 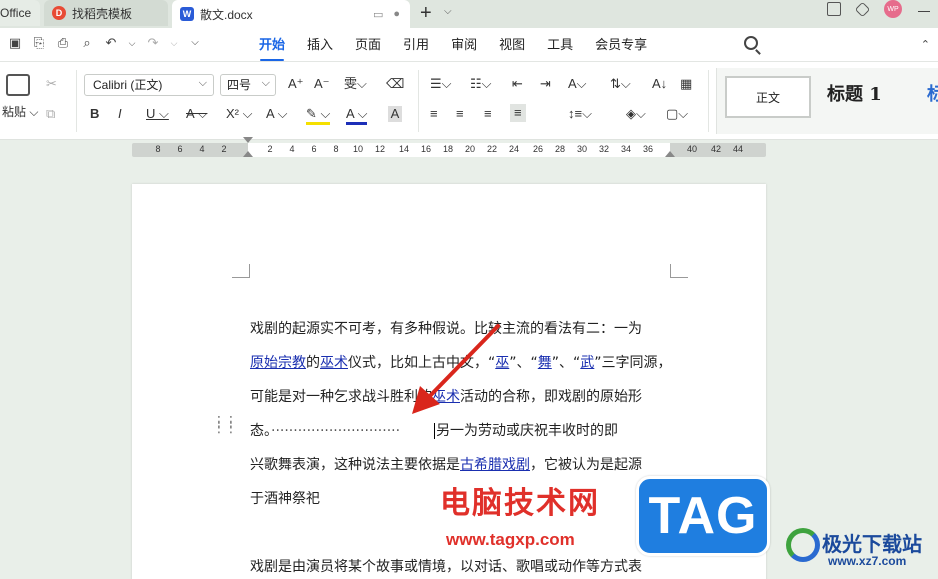 What do you see at coordinates (518, 113) in the screenshot?
I see `justify-icon: ≡` at bounding box center [518, 113].